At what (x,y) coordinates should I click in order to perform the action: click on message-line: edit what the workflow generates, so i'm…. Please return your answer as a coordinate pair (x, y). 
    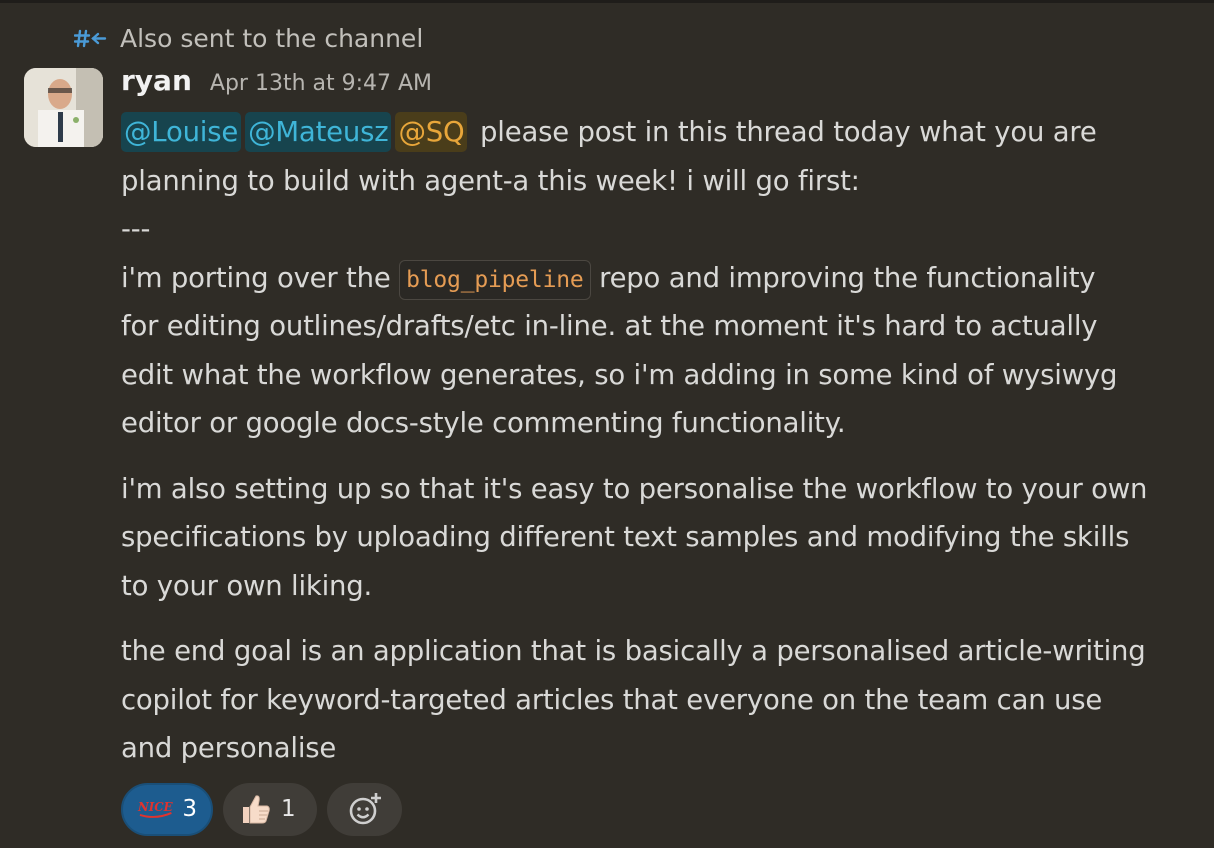
    Looking at the image, I should click on (619, 374).